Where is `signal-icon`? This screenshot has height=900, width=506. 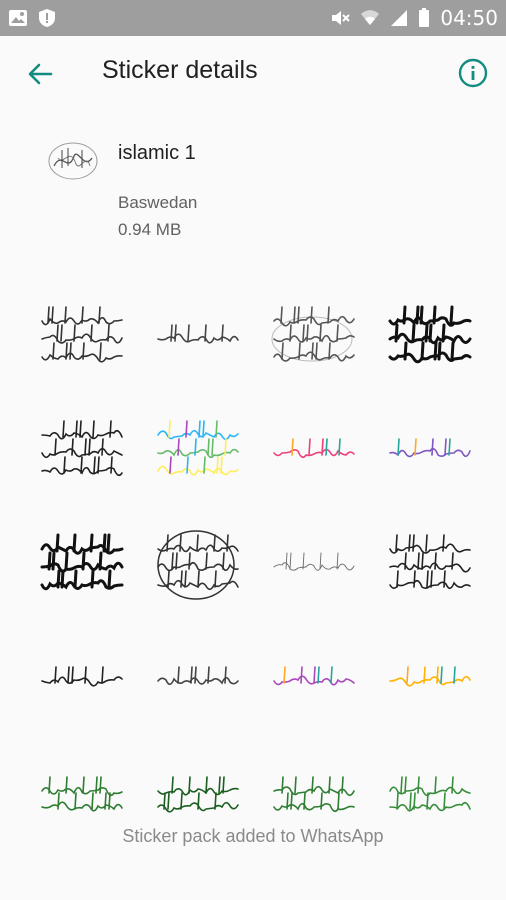 signal-icon is located at coordinates (399, 18).